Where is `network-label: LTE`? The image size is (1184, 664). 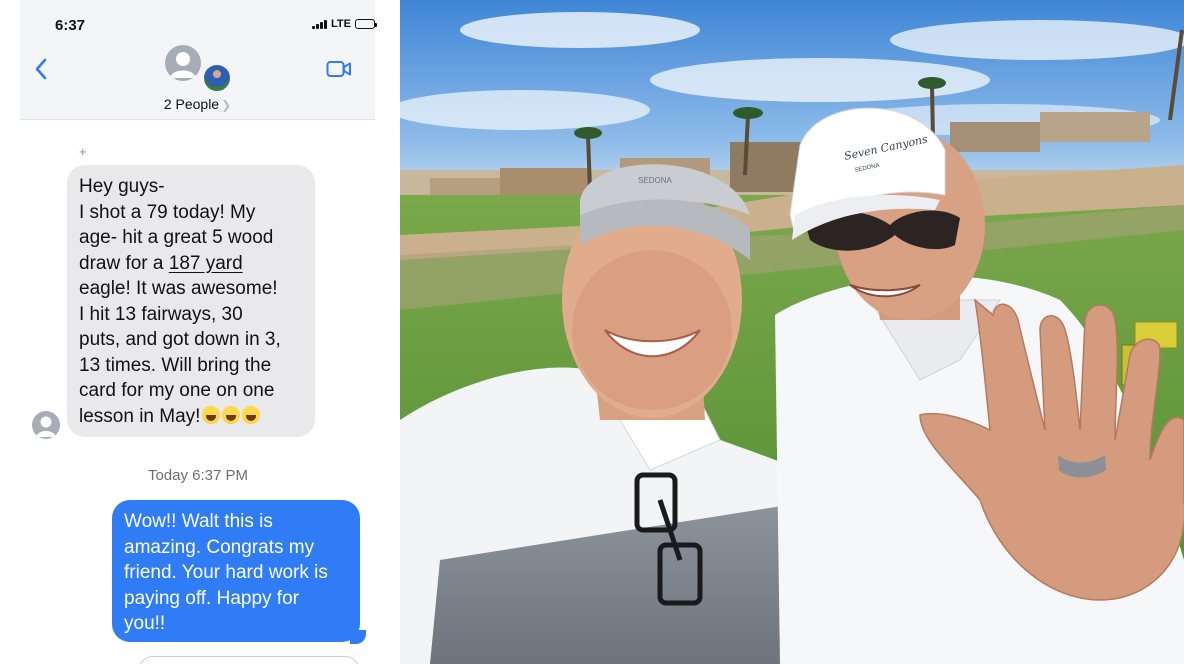 network-label: LTE is located at coordinates (341, 24).